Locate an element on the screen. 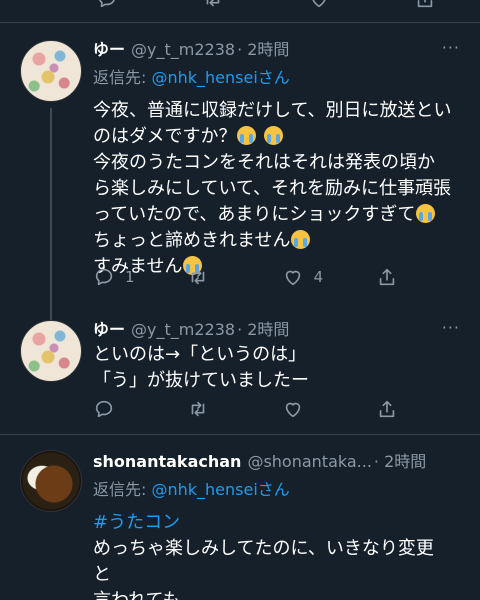 The image size is (480, 600). hashtag-link: #うたコン is located at coordinates (283, 523).